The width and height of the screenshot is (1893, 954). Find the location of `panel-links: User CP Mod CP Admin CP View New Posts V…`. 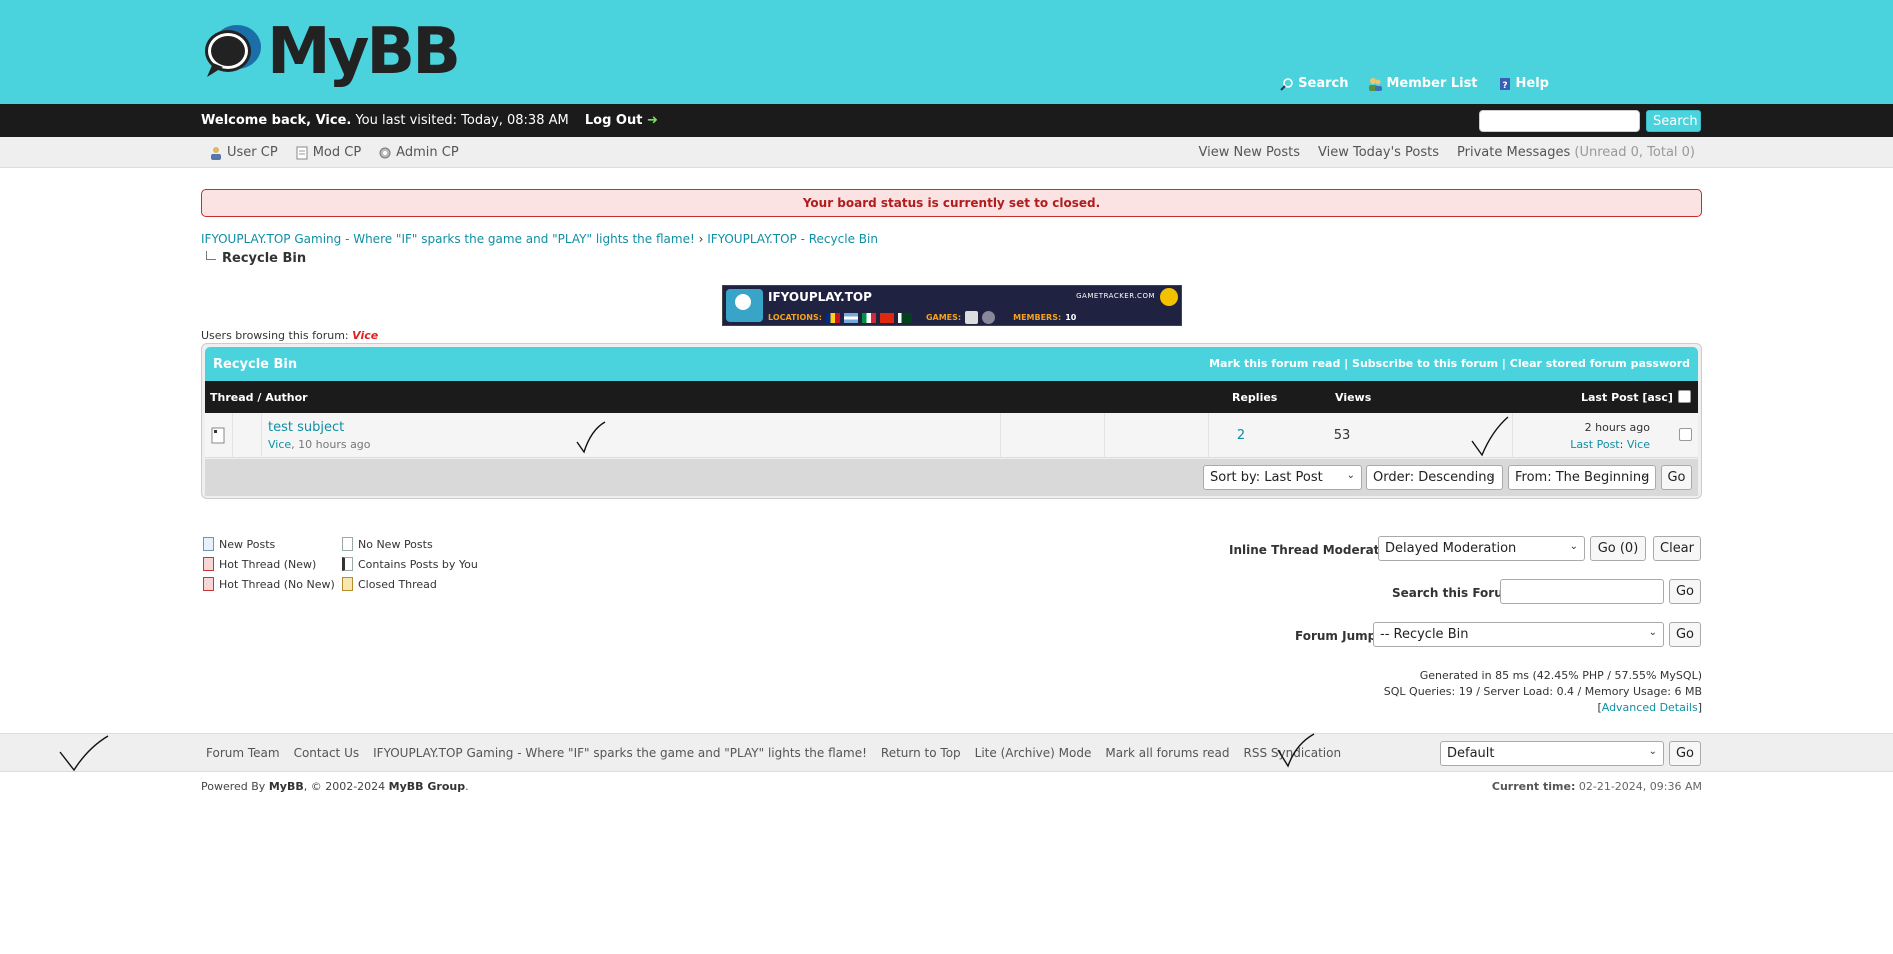

panel-links: User CP Mod CP Admin CP View New Posts V… is located at coordinates (946, 152).